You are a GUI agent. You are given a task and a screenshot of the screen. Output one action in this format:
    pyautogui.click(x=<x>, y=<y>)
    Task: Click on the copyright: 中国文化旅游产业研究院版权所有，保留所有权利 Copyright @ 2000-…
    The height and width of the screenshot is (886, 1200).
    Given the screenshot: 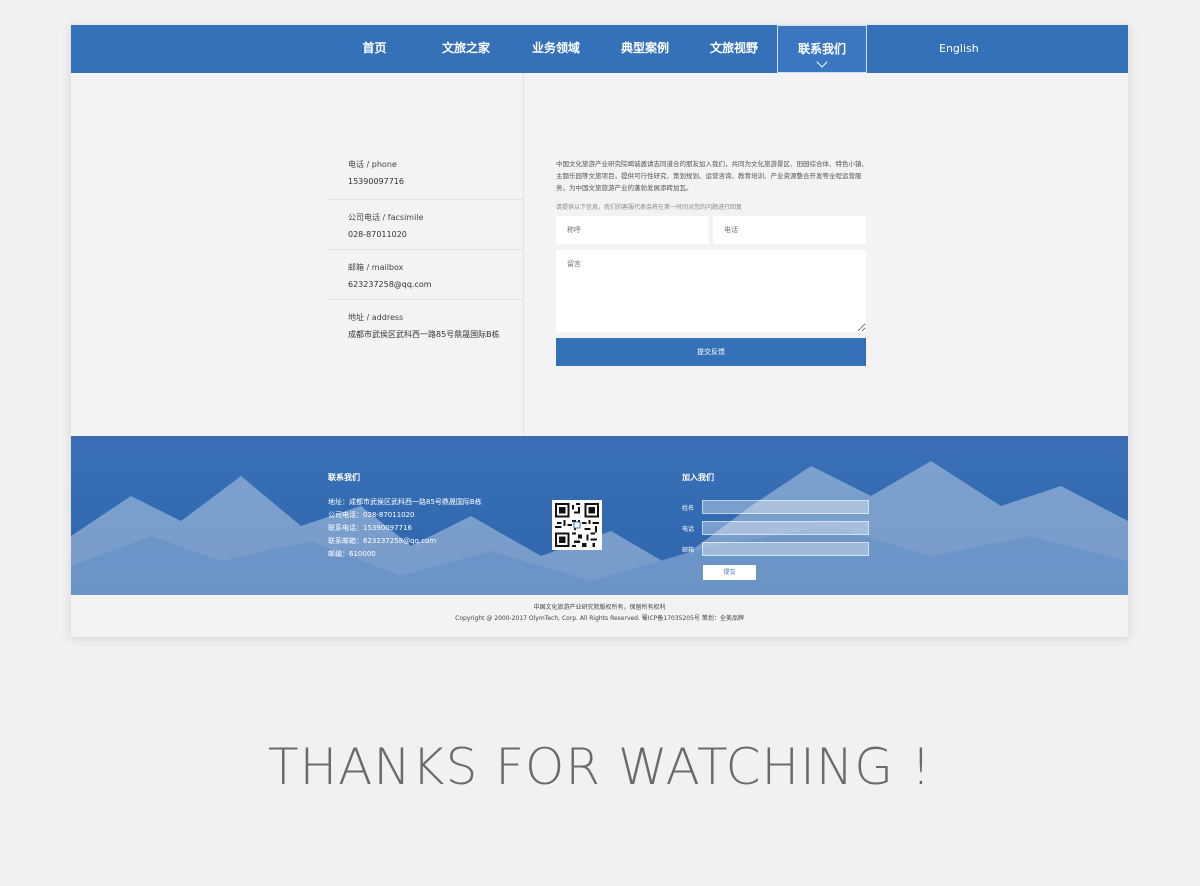 What is the action you would take?
    pyautogui.click(x=599, y=613)
    